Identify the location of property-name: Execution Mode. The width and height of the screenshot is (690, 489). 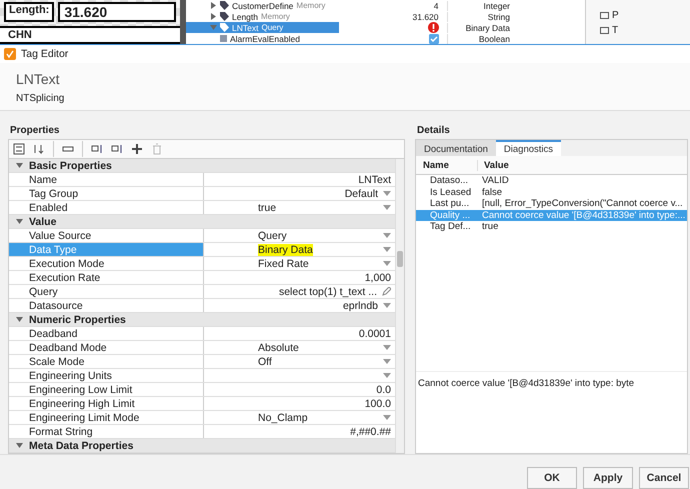
(116, 263).